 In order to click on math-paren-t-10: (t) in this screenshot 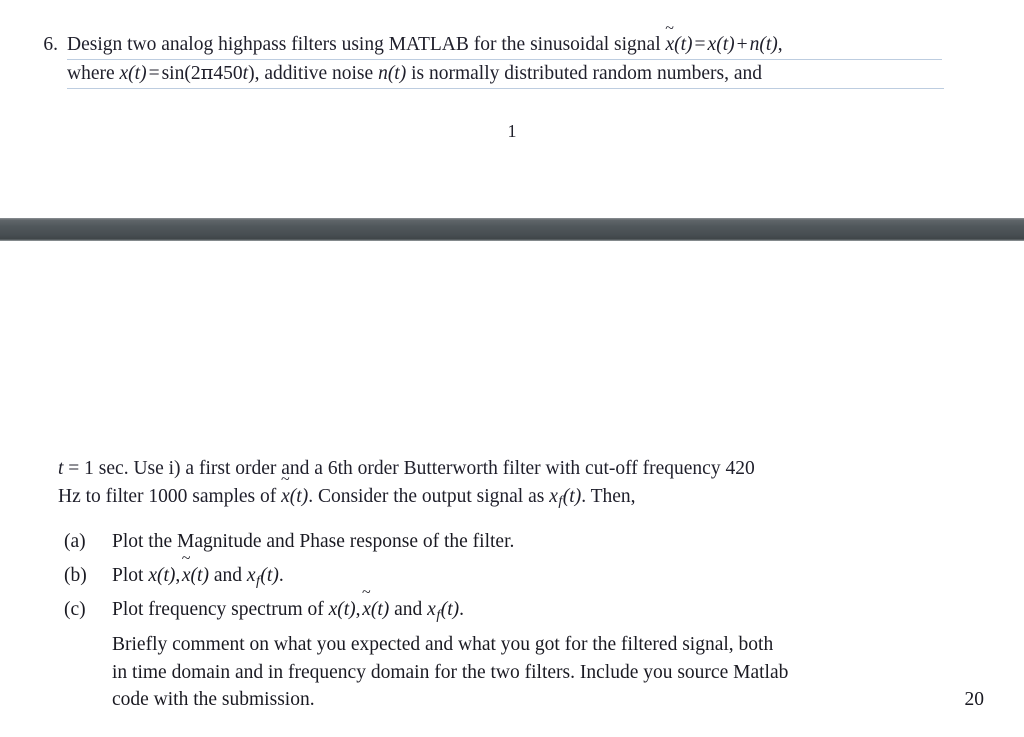, I will do `click(269, 575)`.